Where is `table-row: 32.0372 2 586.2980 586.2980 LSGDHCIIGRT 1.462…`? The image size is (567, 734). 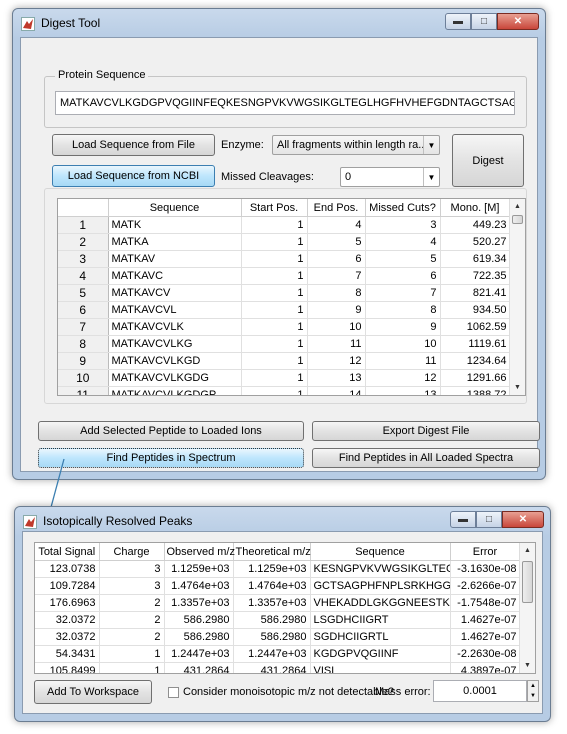
table-row: 32.0372 2 586.2980 586.2980 LSGDHCIIGRT 1.462… is located at coordinates (278, 620).